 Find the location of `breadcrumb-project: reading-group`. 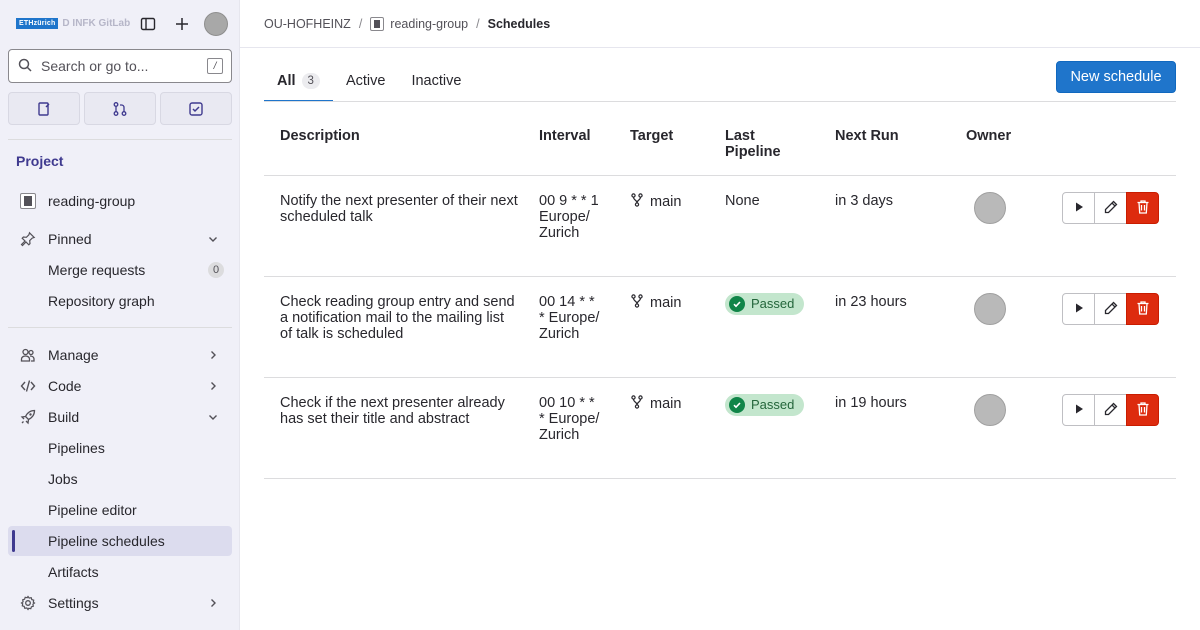

breadcrumb-project: reading-group is located at coordinates (429, 24).